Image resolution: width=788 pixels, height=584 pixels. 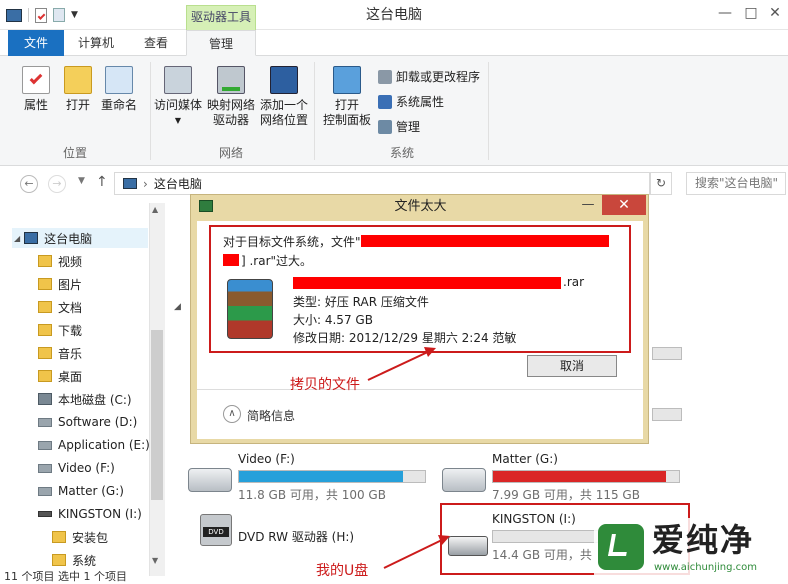 I want to click on annotation-my-usb: 我的U盘, so click(x=342, y=571).